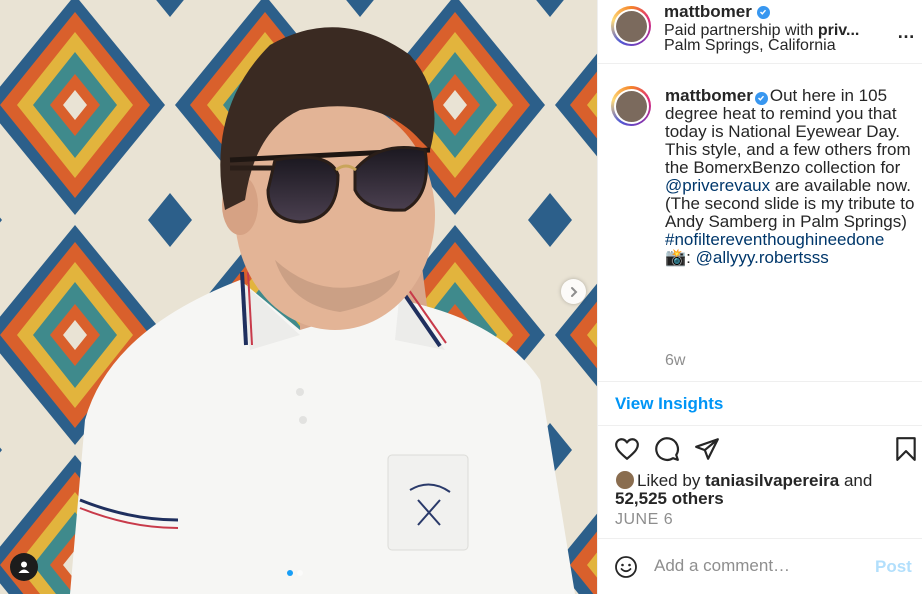 The width and height of the screenshot is (922, 594). What do you see at coordinates (675, 361) in the screenshot?
I see `caption-timestamp: 6w` at bounding box center [675, 361].